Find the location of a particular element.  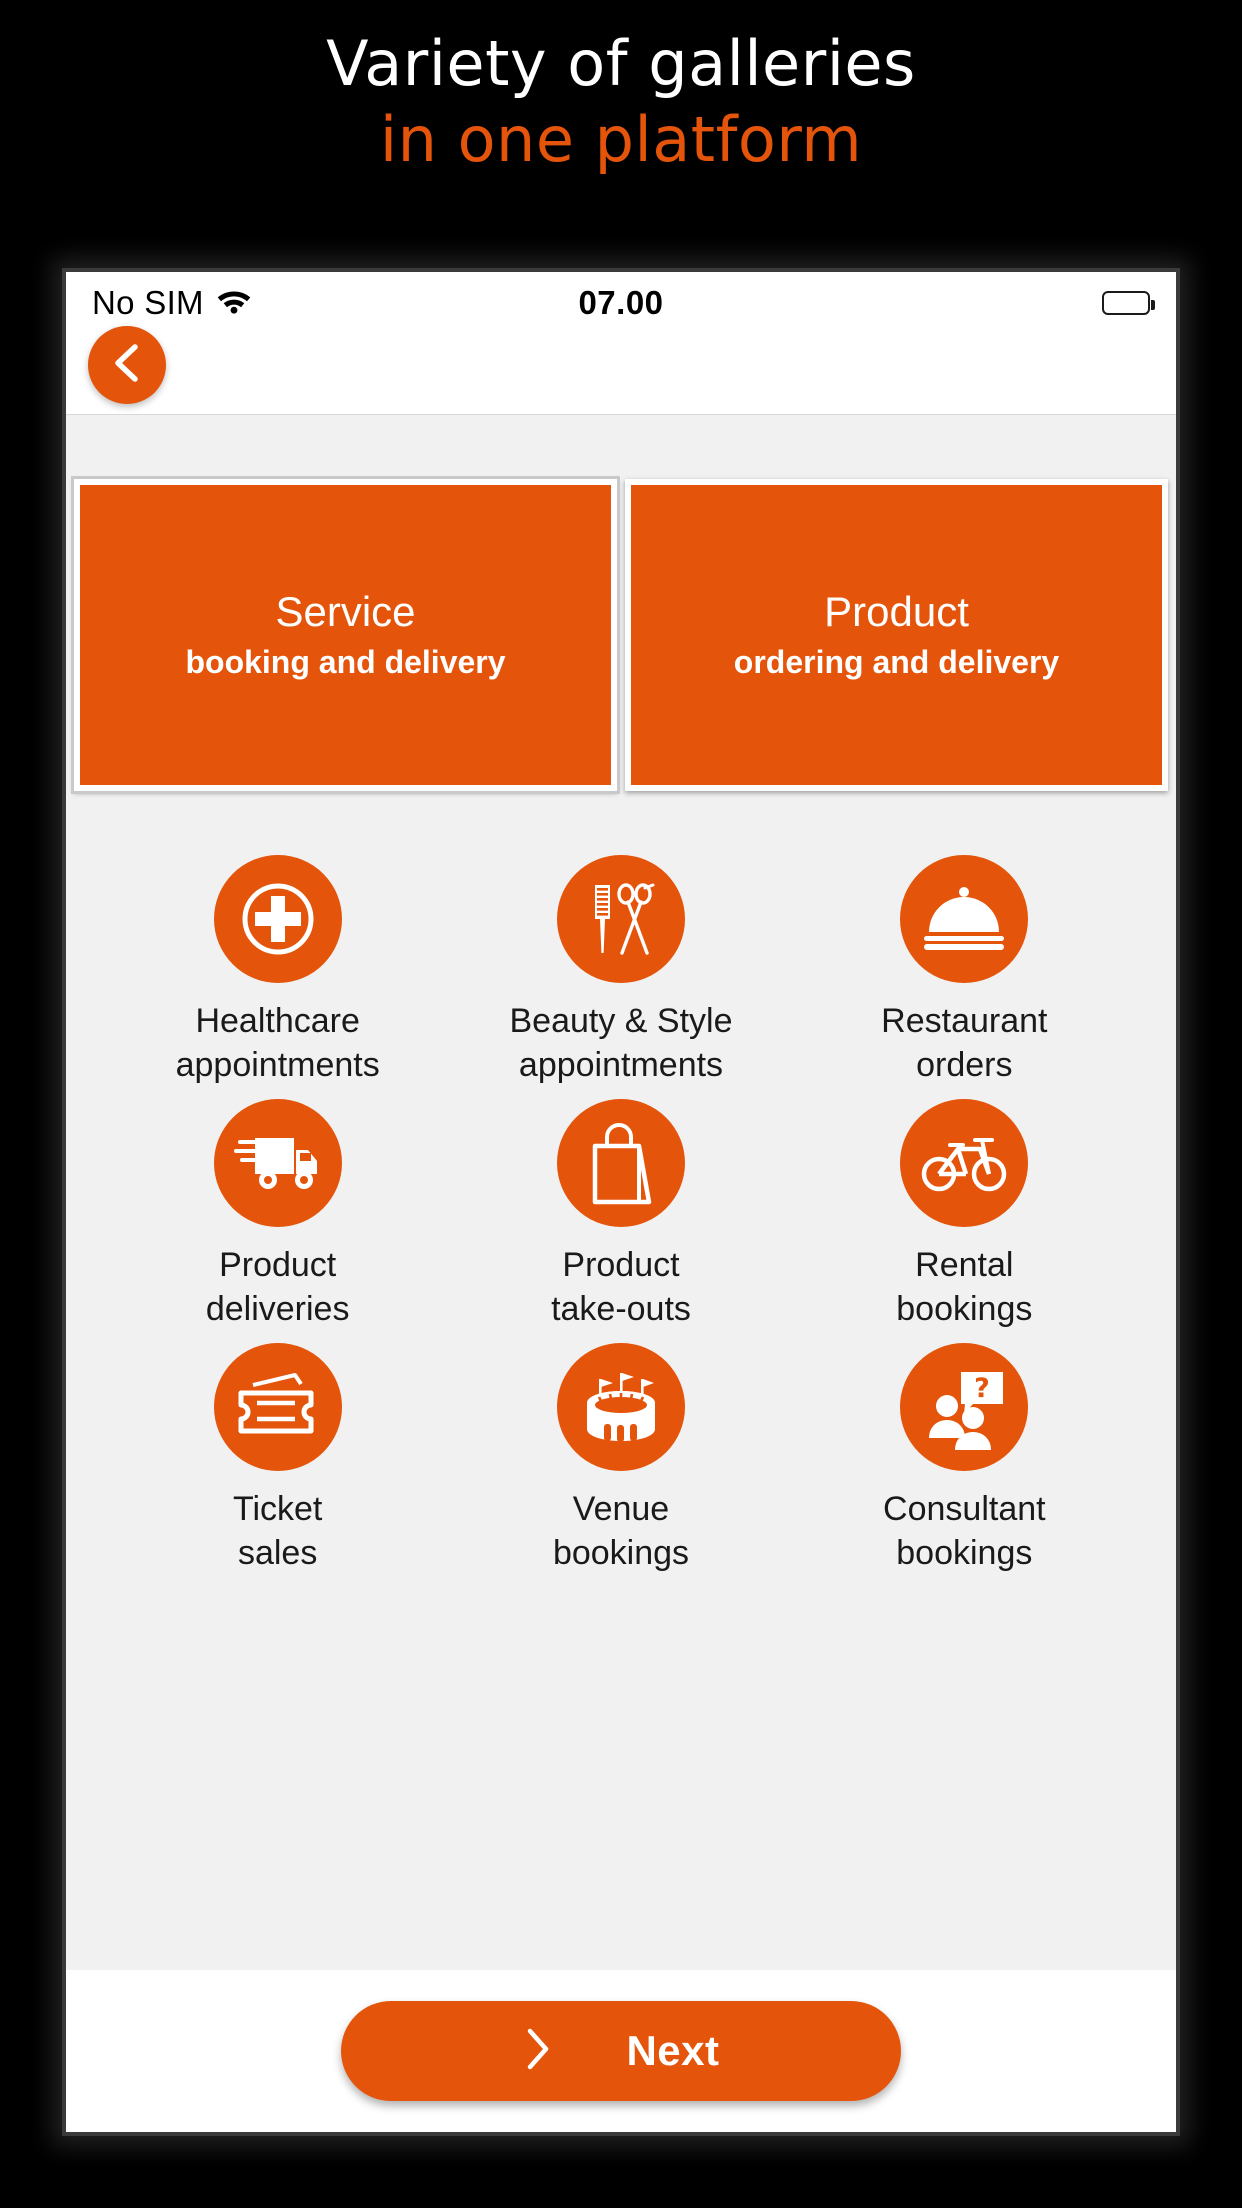

next-button-label: Next is located at coordinates (673, 2050).